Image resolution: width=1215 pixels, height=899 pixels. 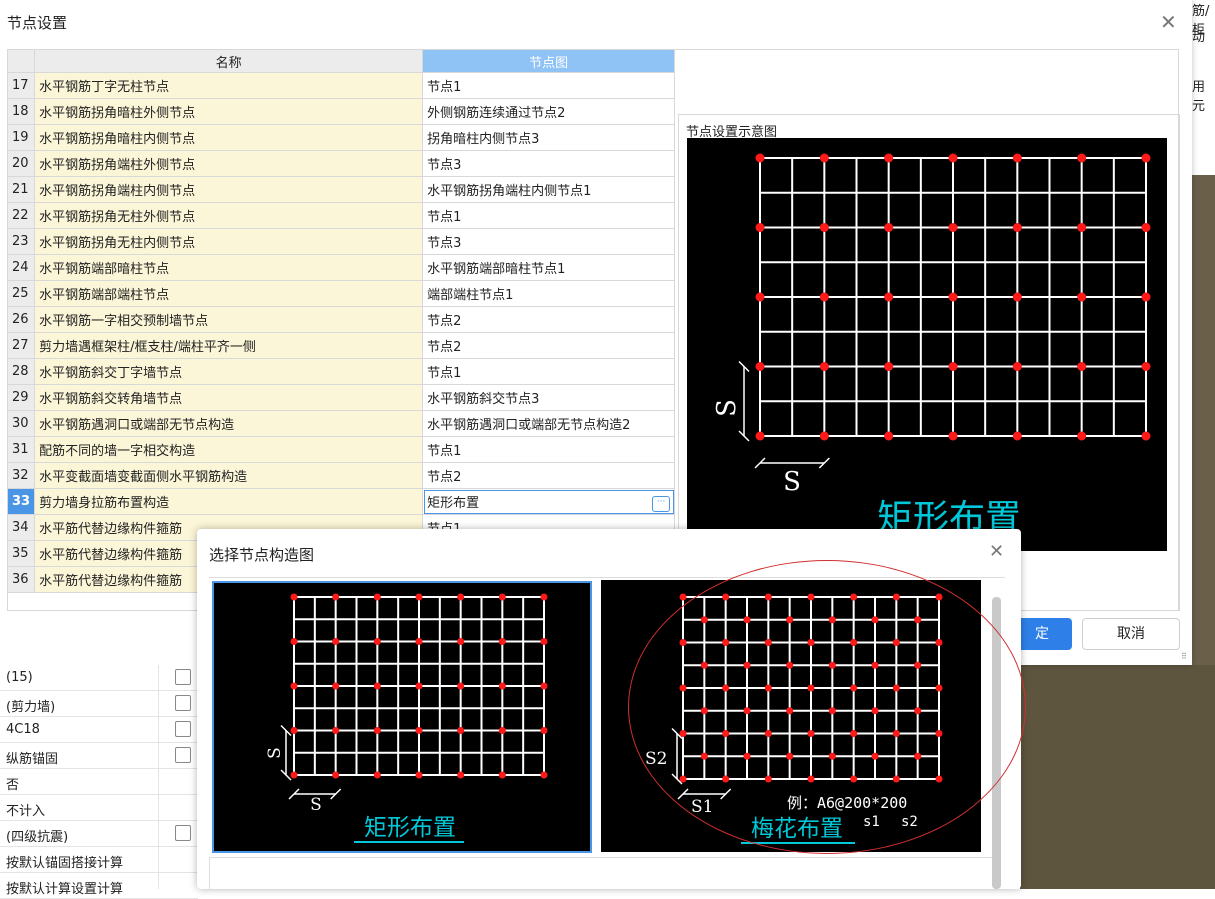 I want to click on row-value: 水平钢筋端部暗柱节点1, so click(x=549, y=267).